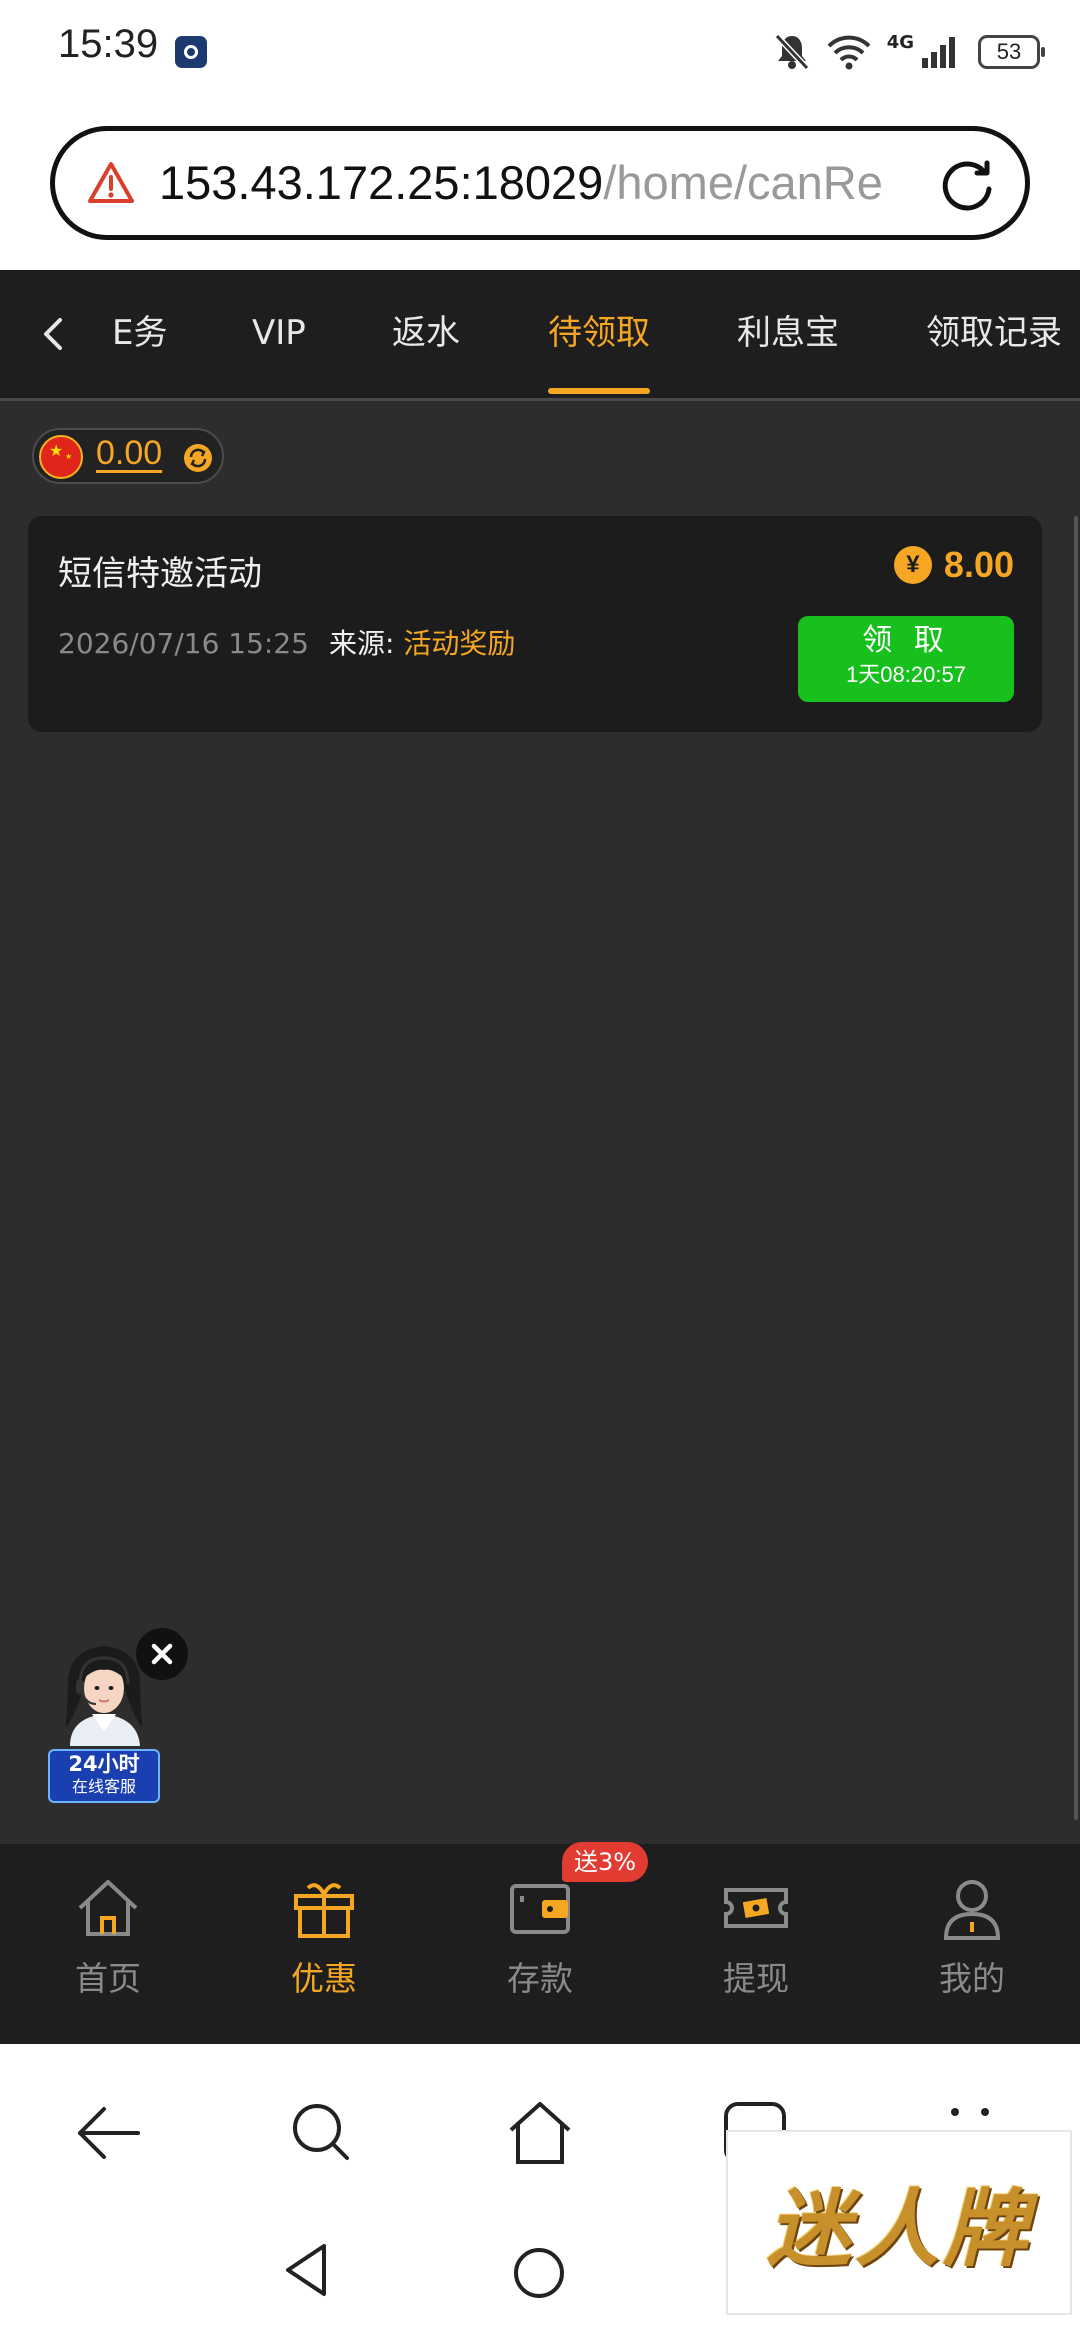 The image size is (1080, 2340). I want to click on reward-source-value: 活动奖励, so click(459, 643).